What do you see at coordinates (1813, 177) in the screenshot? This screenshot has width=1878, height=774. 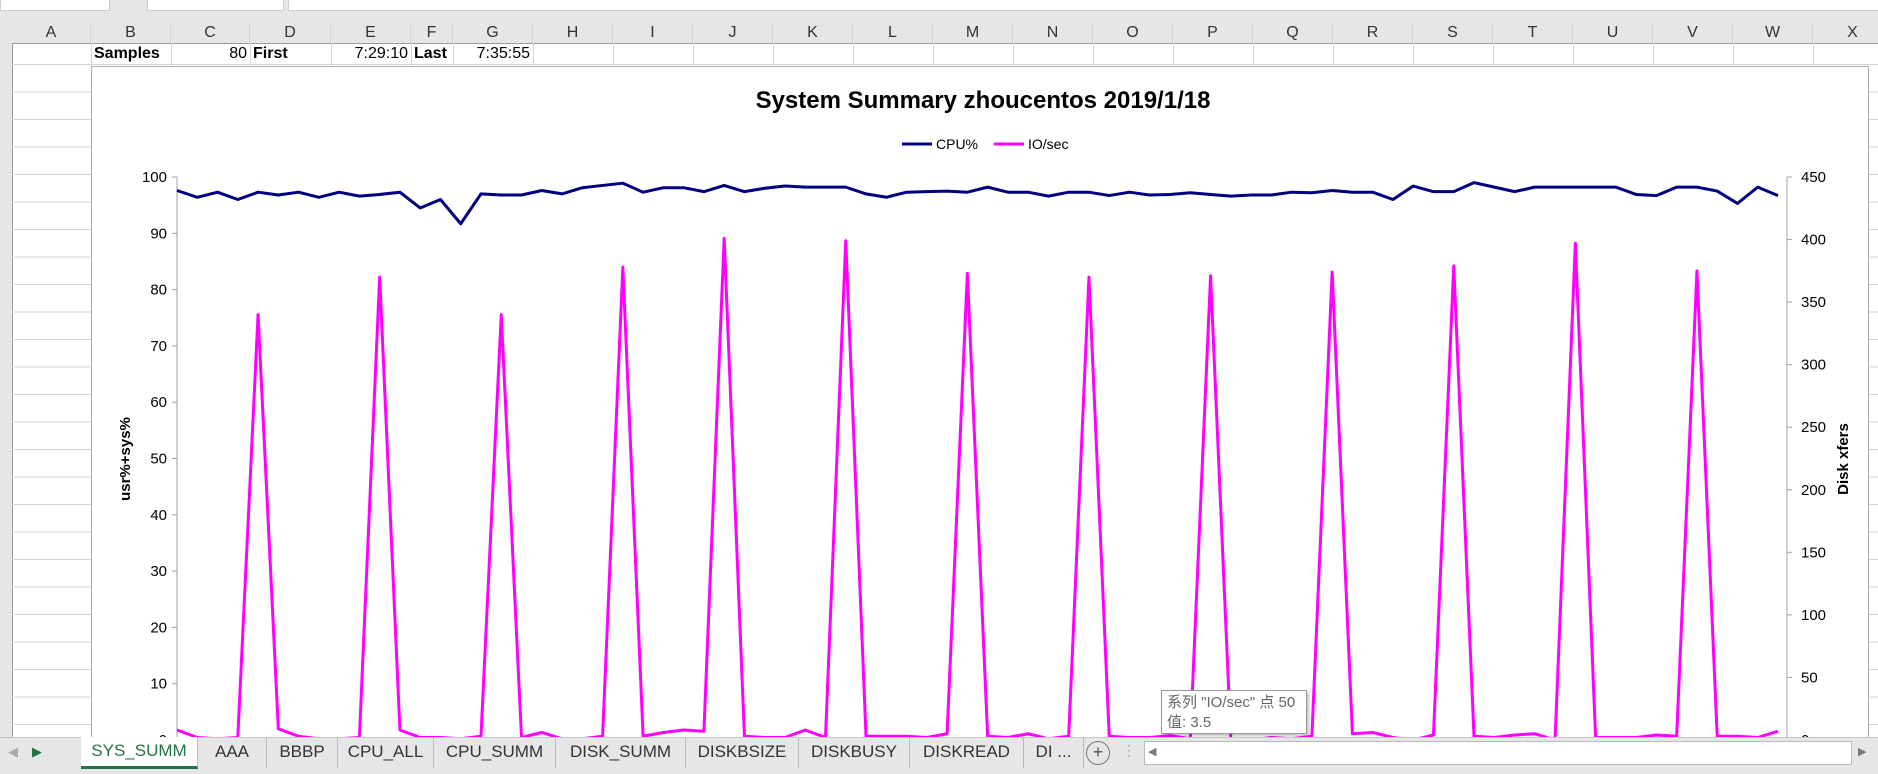 I see `y2-tick-label: 450` at bounding box center [1813, 177].